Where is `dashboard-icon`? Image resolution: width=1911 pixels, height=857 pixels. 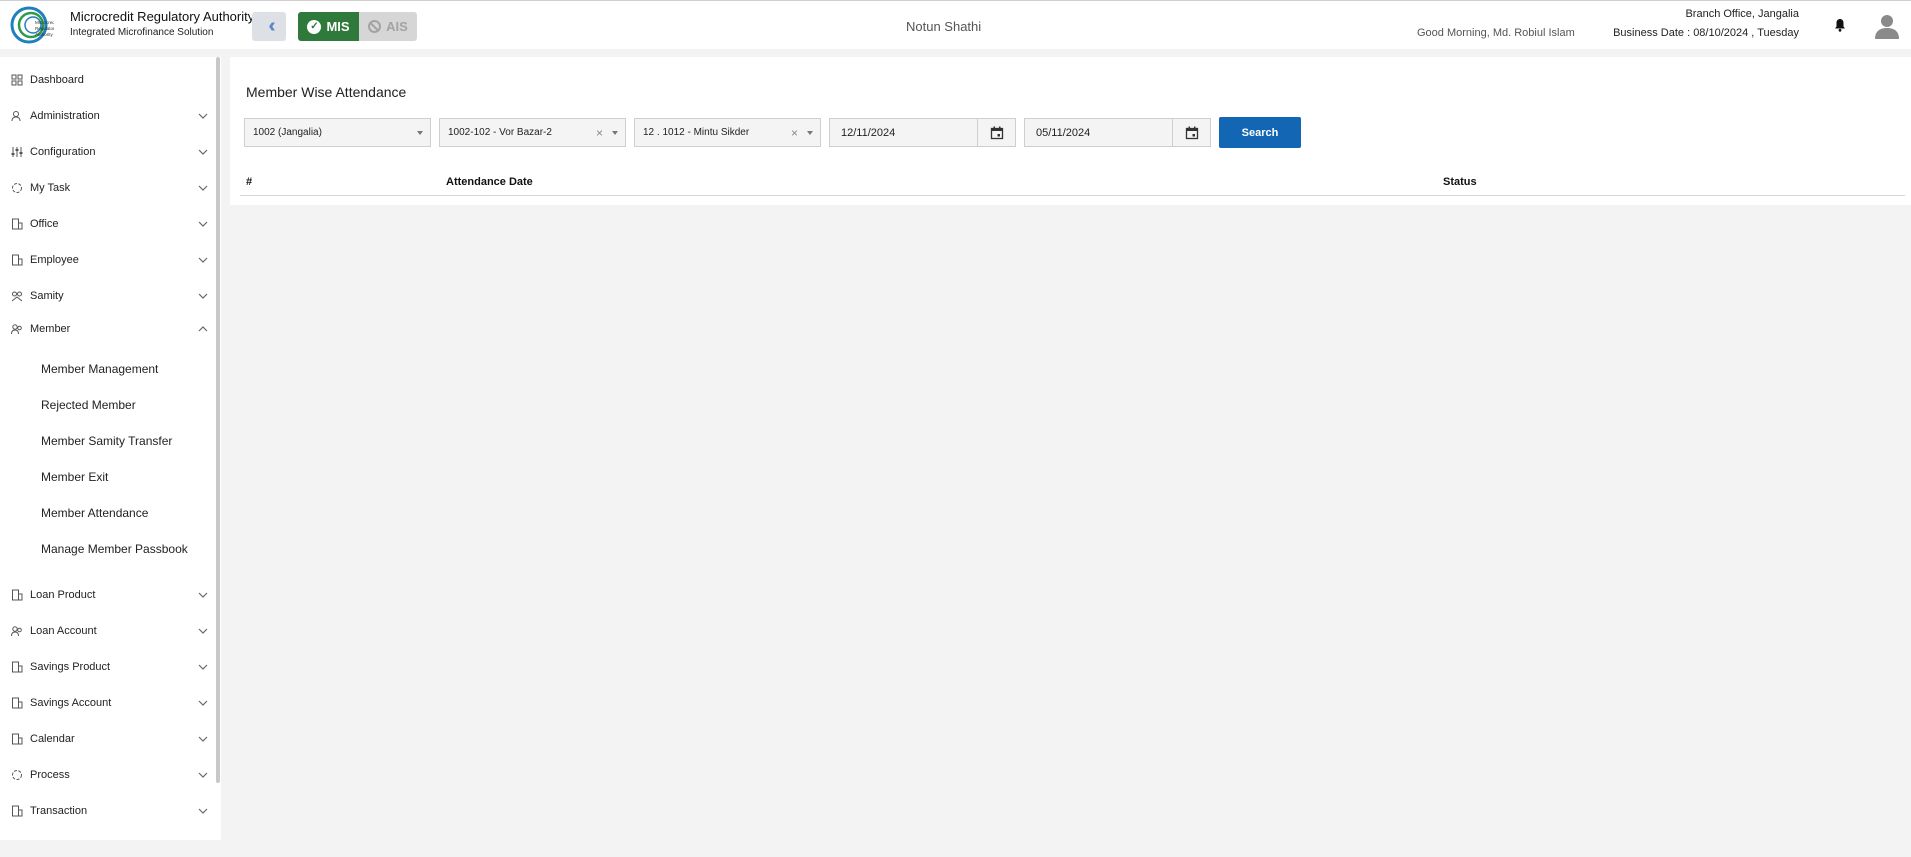 dashboard-icon is located at coordinates (17, 80).